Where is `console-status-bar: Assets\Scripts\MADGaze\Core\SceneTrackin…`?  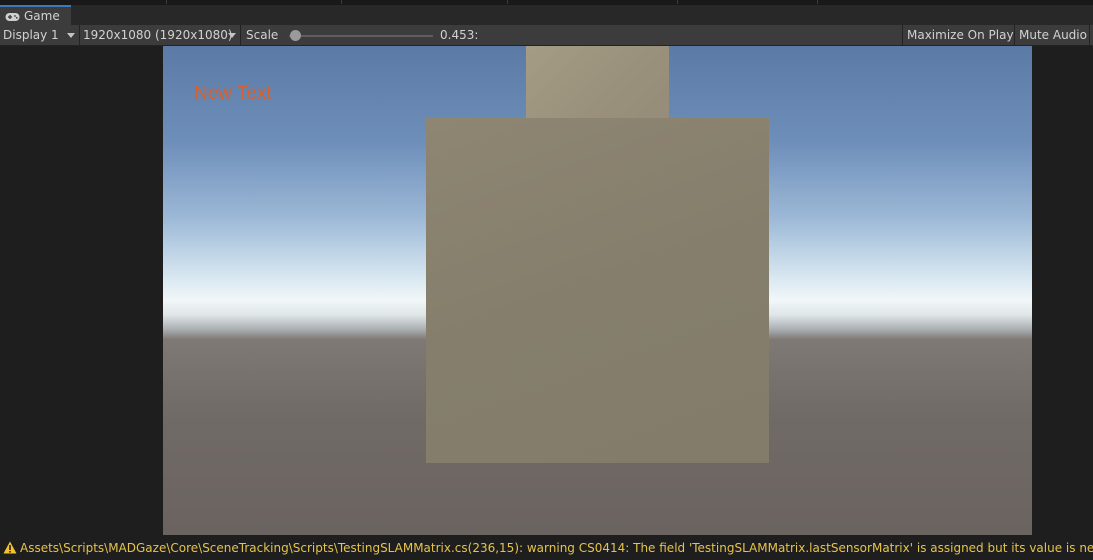
console-status-bar: Assets\Scripts\MADGaze\Core\SceneTrackin… is located at coordinates (546, 547).